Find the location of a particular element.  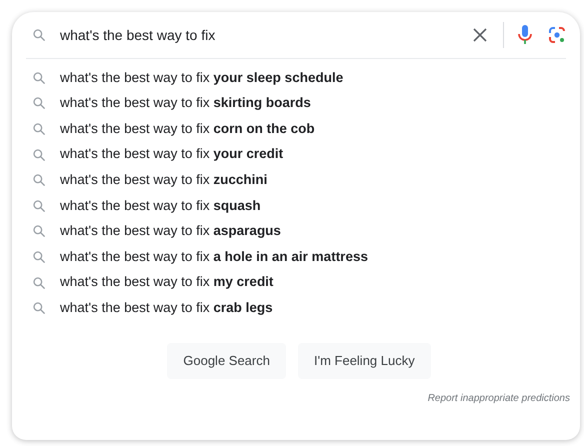

suggestion-item: what's the best way to fix crab legs is located at coordinates (296, 308).